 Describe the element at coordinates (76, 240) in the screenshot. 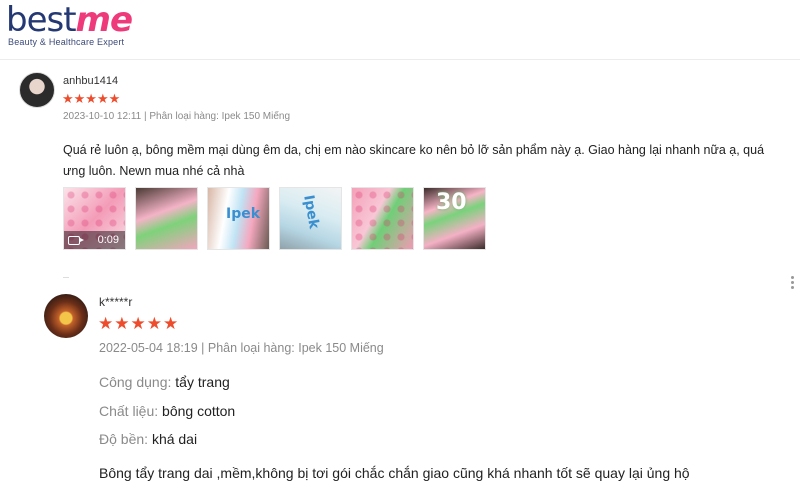

I see `video-camera-icon` at that location.